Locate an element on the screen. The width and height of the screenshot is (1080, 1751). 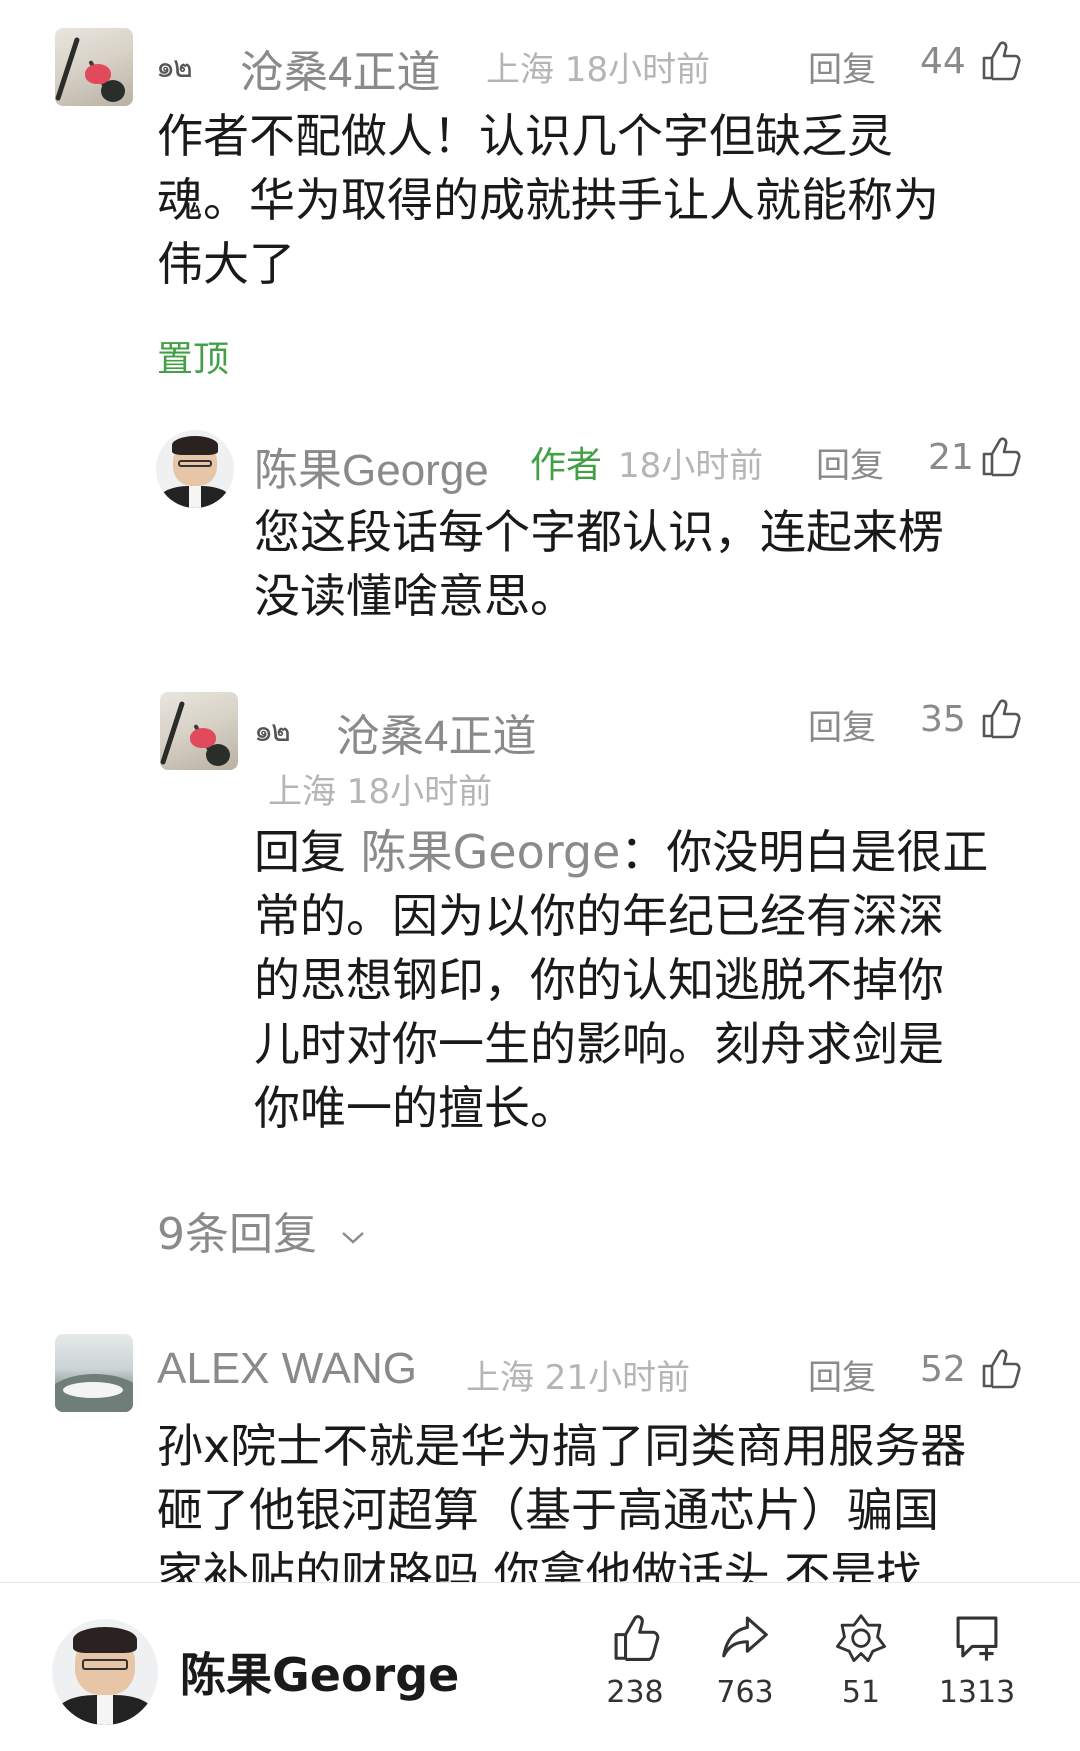
bottom-action-bar: 陈果George 238 763 51 1313 is located at coordinates (540, 1666).